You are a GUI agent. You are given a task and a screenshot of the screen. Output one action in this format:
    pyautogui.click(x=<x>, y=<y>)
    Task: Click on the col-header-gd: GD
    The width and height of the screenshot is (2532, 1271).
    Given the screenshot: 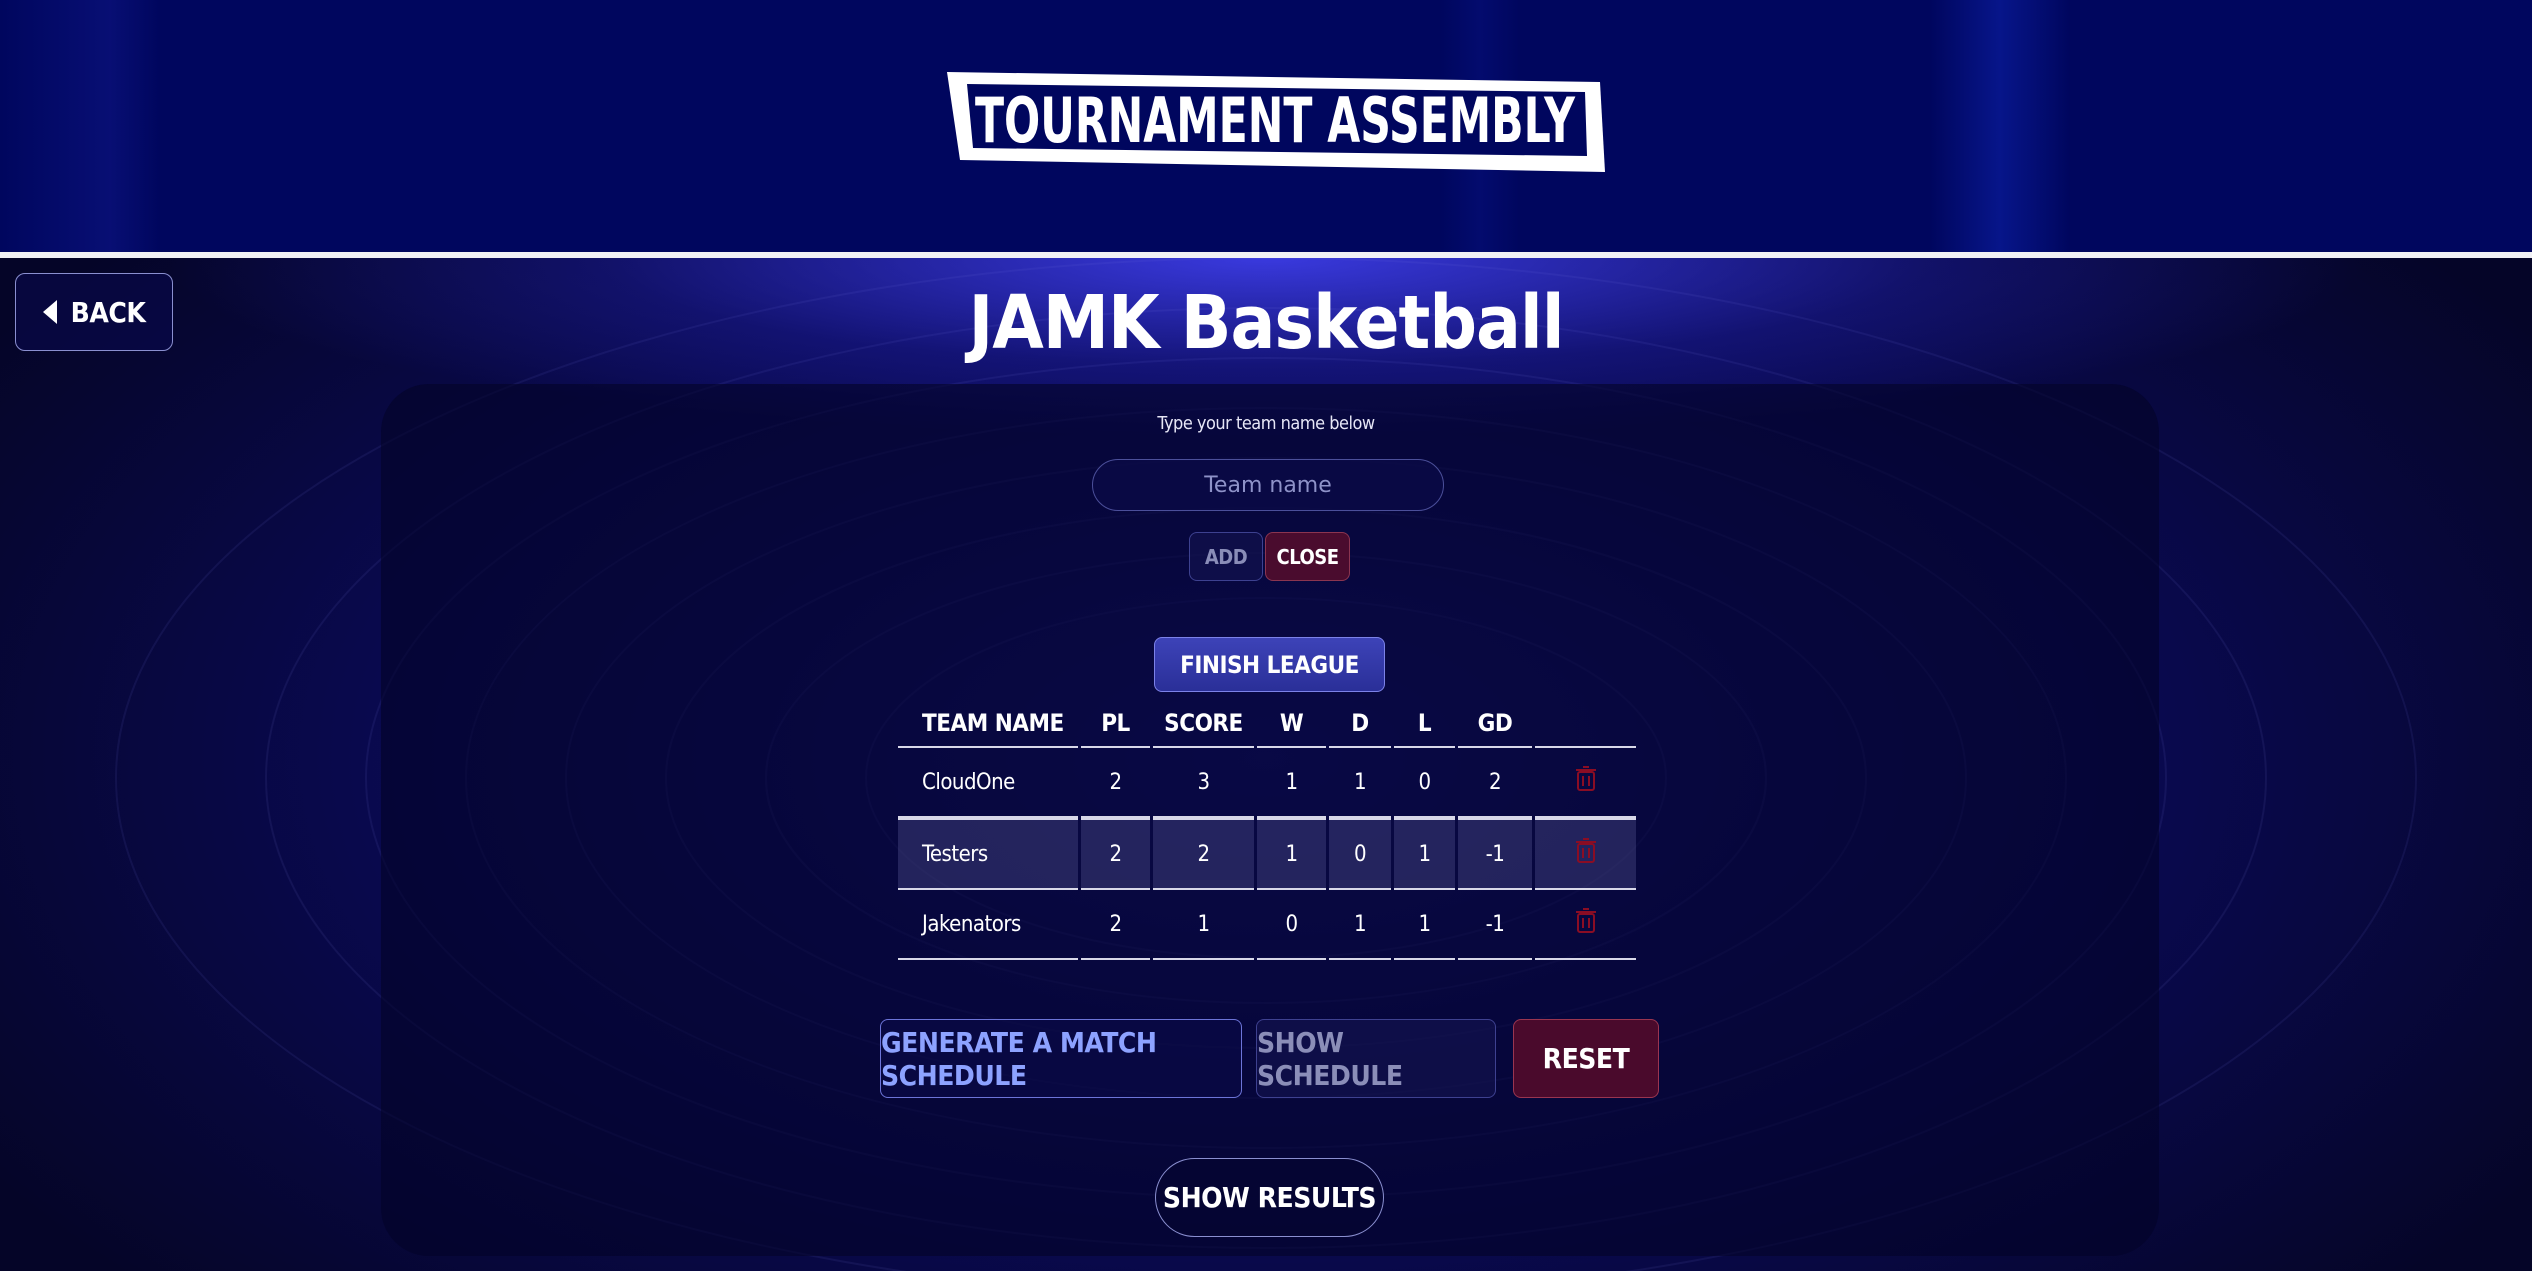 What is the action you would take?
    pyautogui.click(x=1495, y=724)
    